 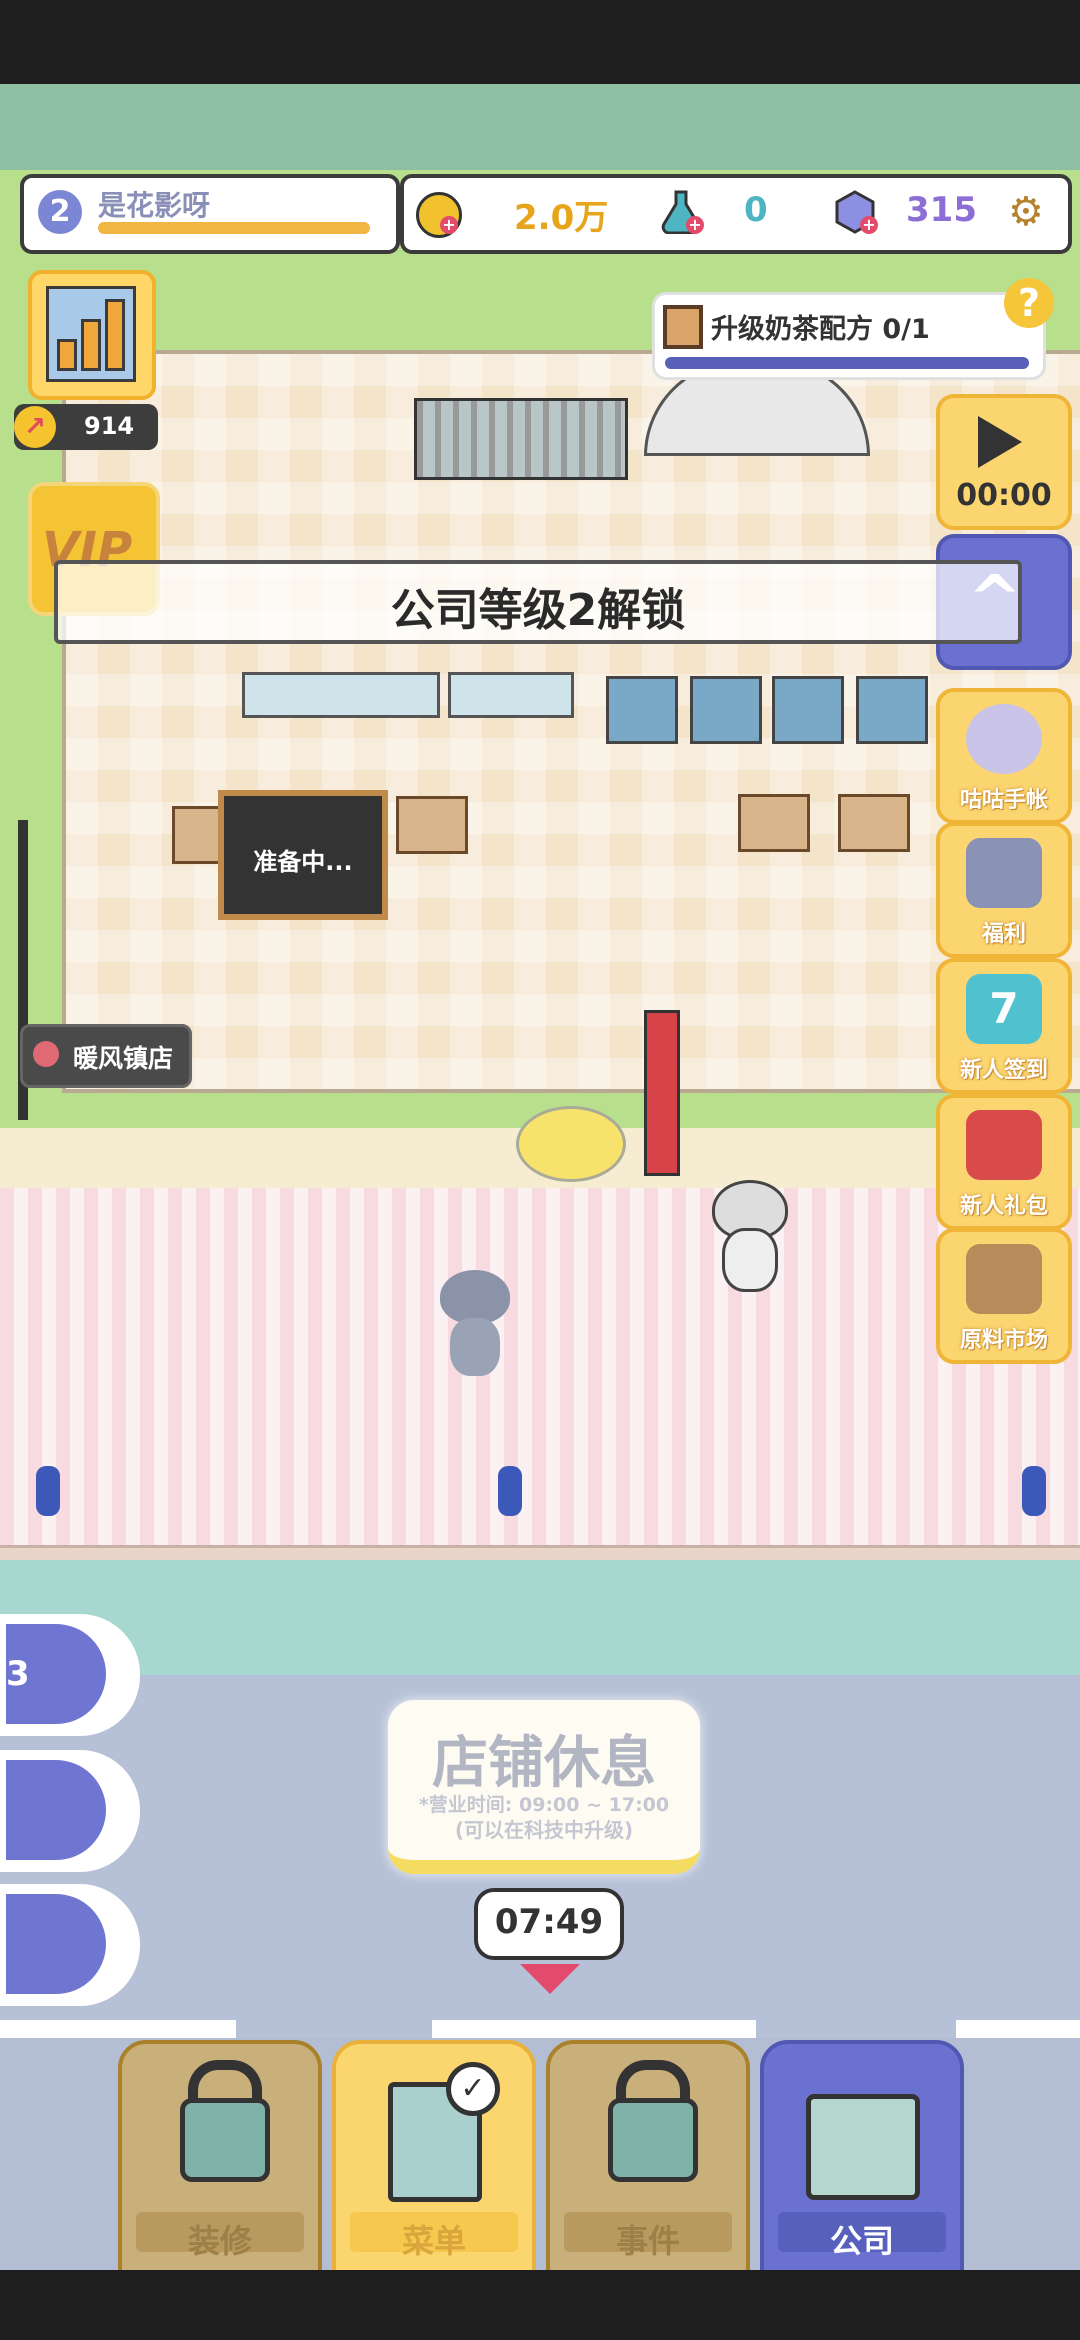 I want to click on market-box-icon, so click(x=1004, y=1279).